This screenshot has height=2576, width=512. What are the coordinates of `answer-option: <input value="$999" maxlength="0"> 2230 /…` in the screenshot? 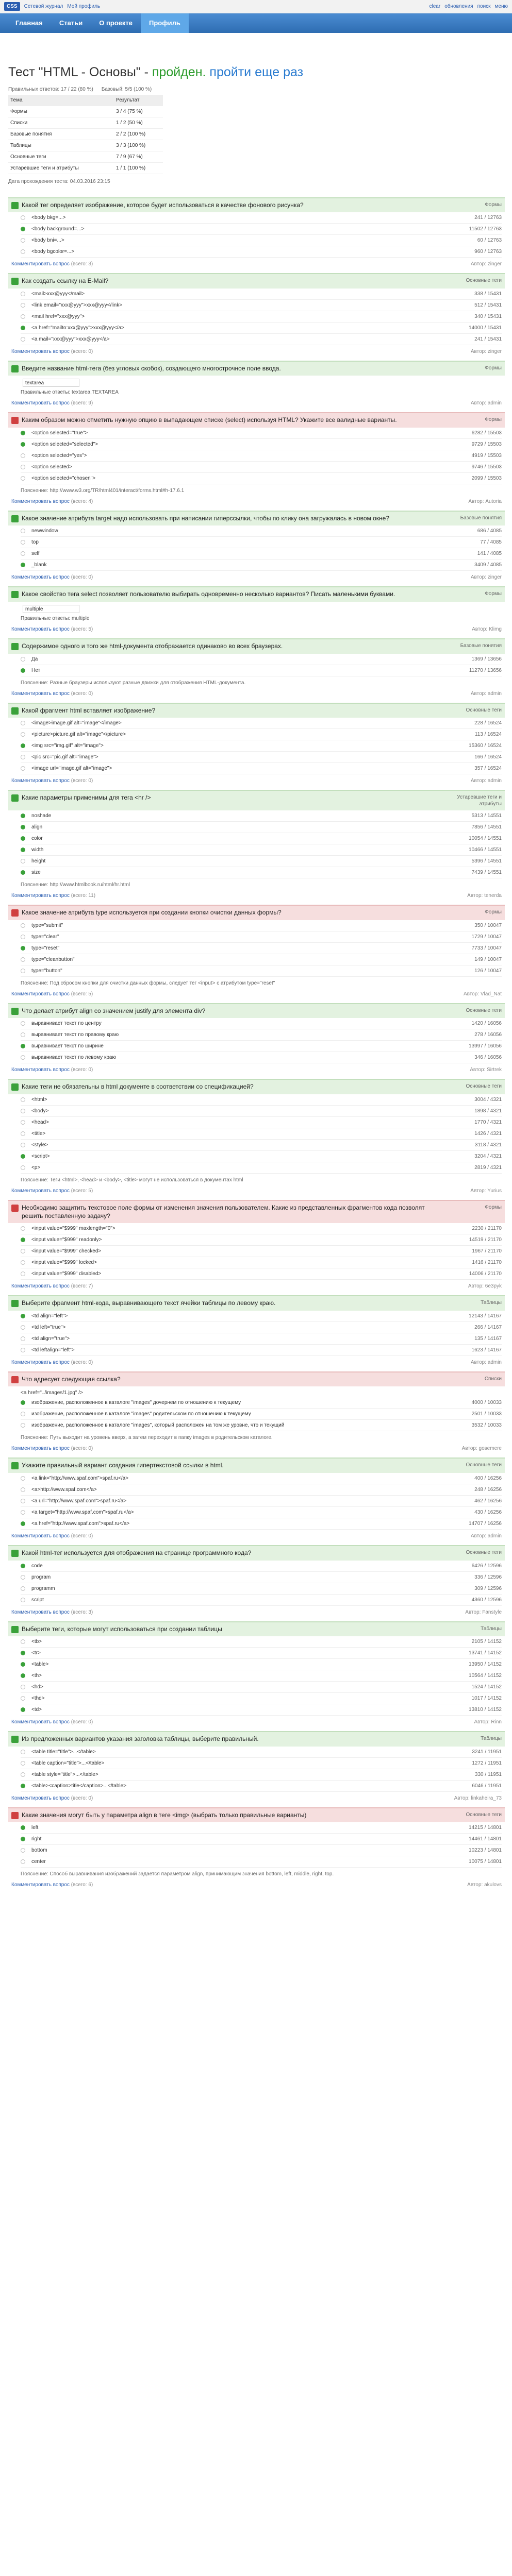 It's located at (261, 1229).